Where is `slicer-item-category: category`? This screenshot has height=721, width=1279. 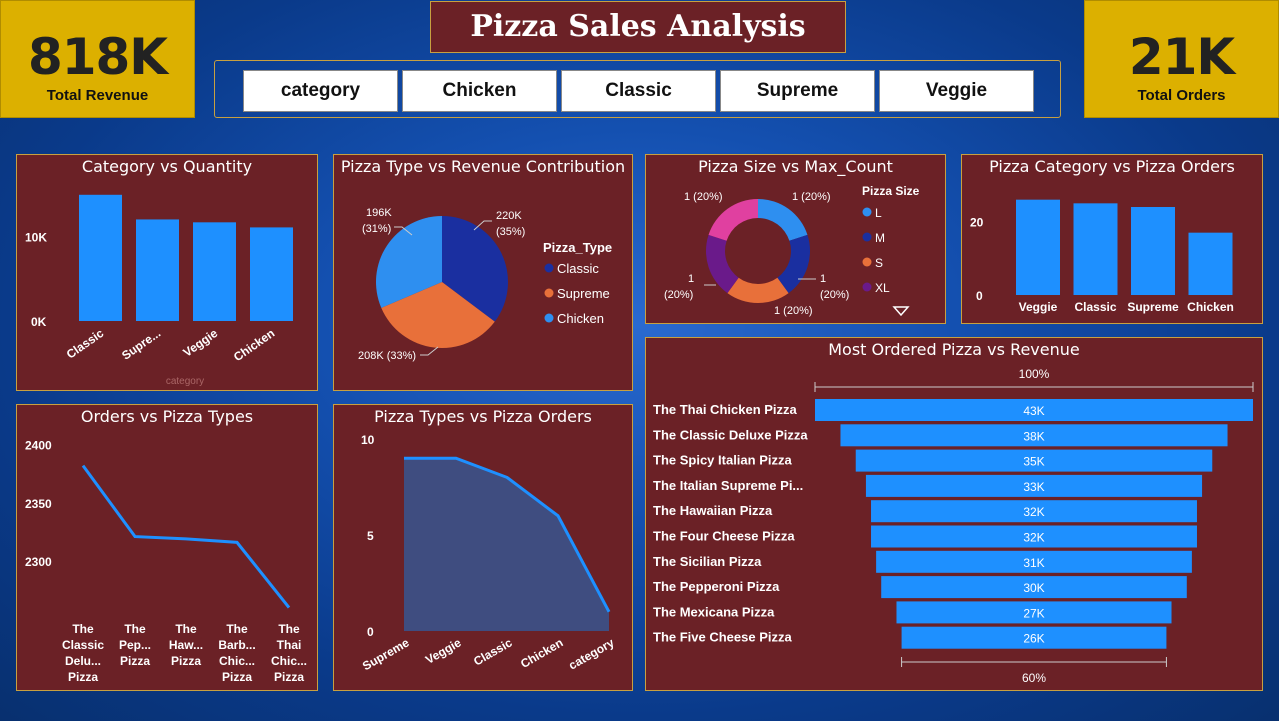 slicer-item-category: category is located at coordinates (320, 91).